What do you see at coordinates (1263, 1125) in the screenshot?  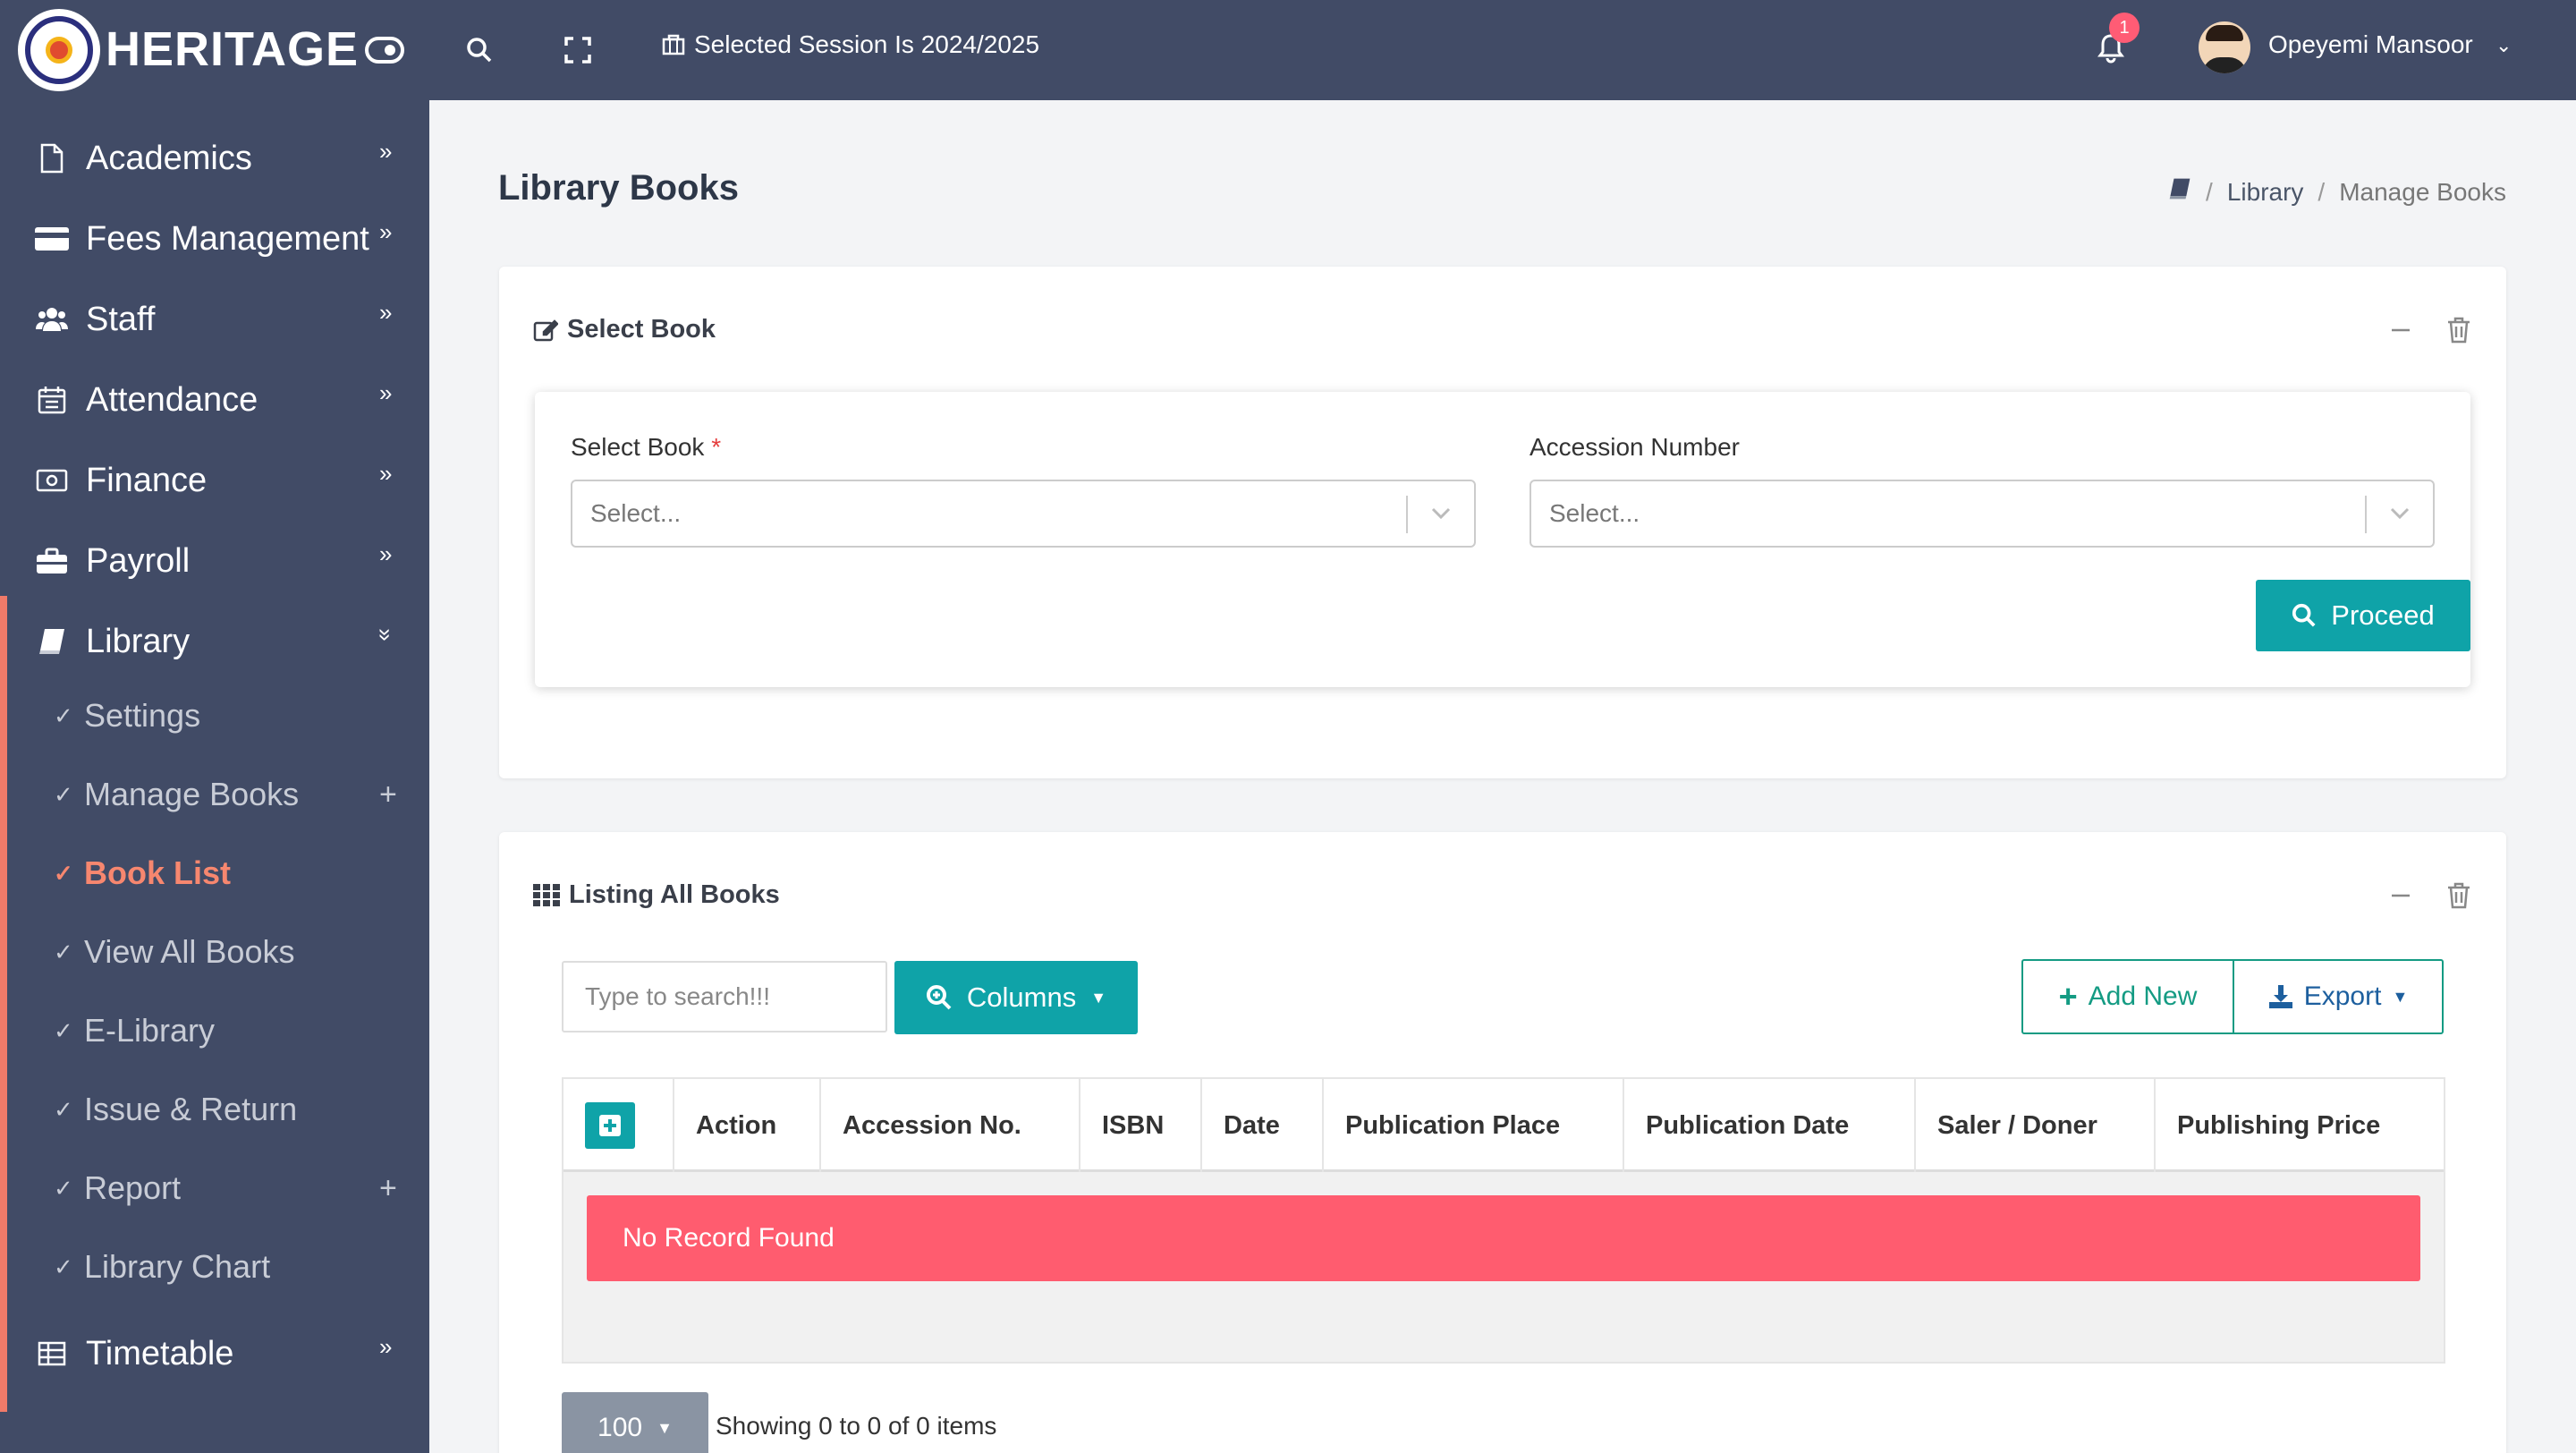 I see `column-header-date: Date` at bounding box center [1263, 1125].